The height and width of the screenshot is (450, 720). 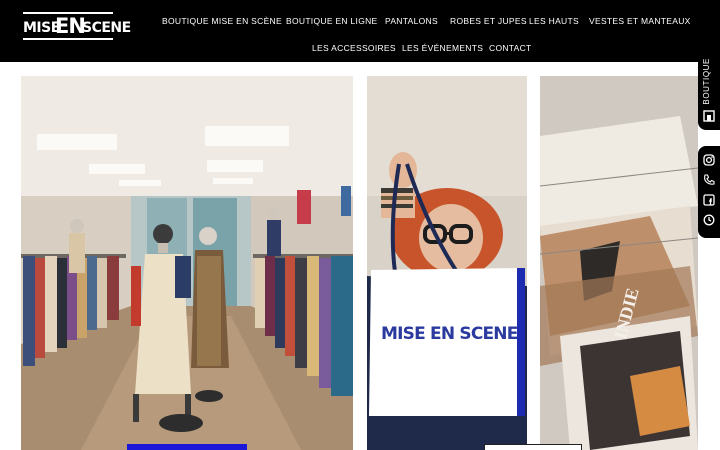 What do you see at coordinates (533, 447) in the screenshot?
I see `secondary-cta-button` at bounding box center [533, 447].